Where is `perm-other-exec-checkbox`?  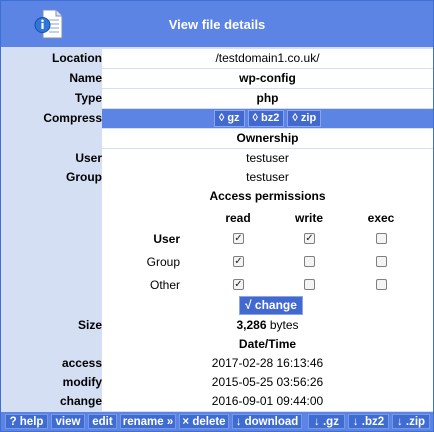 perm-other-exec-checkbox is located at coordinates (381, 284).